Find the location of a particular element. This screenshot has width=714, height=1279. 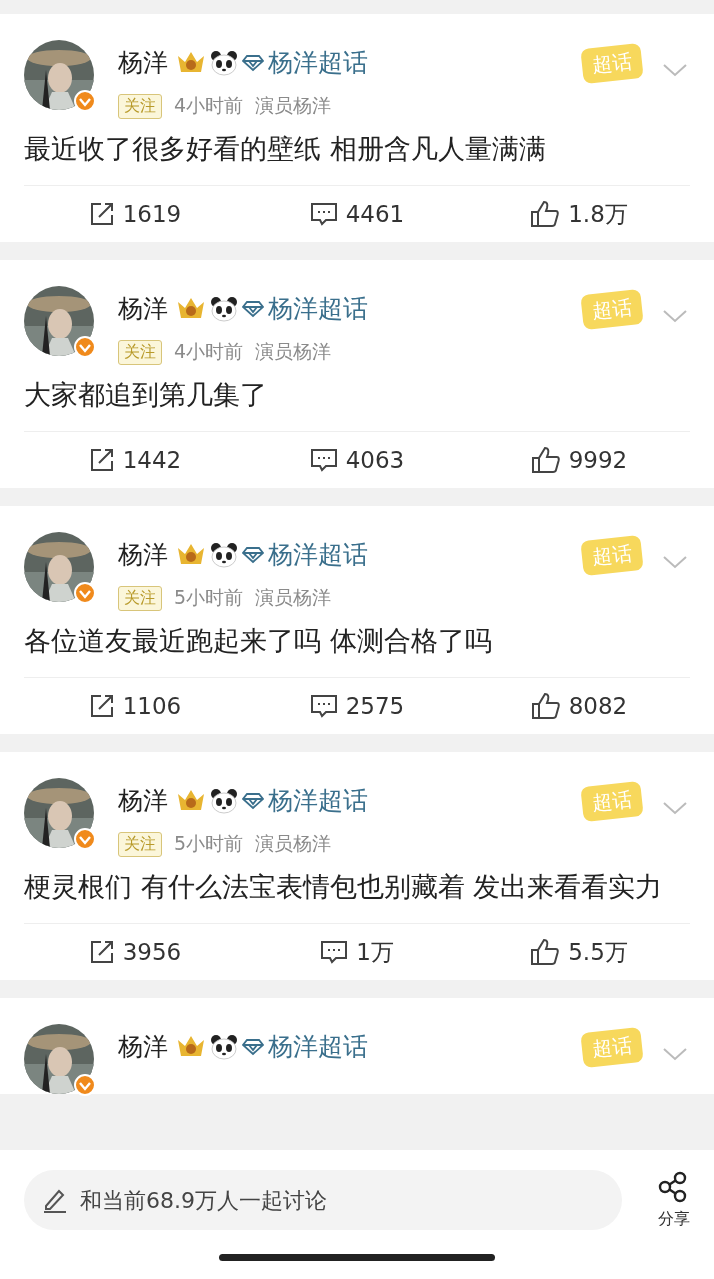

repost-button: 3956 is located at coordinates (135, 952).